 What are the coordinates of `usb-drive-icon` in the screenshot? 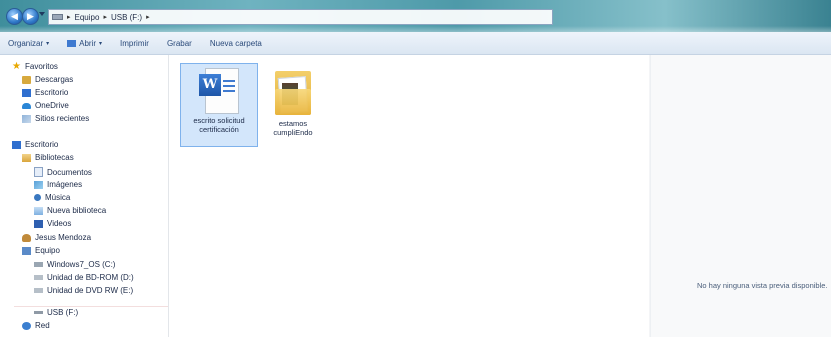 It's located at (38, 312).